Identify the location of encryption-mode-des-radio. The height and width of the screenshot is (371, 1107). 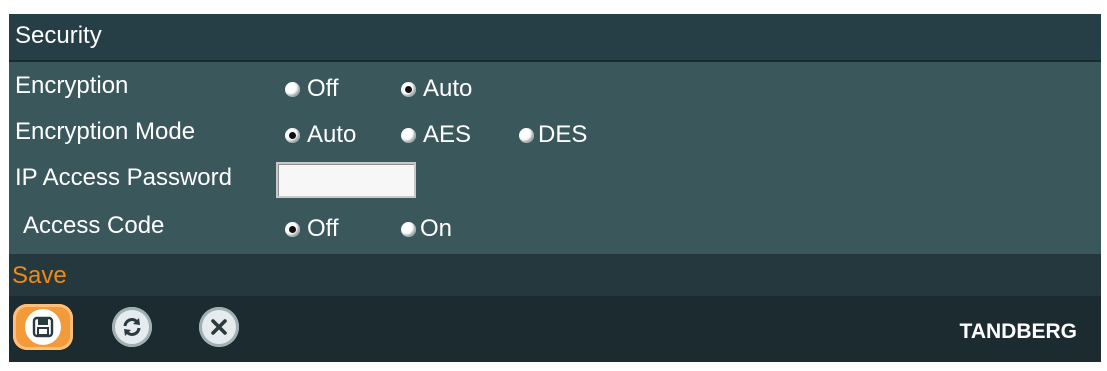
(526, 135).